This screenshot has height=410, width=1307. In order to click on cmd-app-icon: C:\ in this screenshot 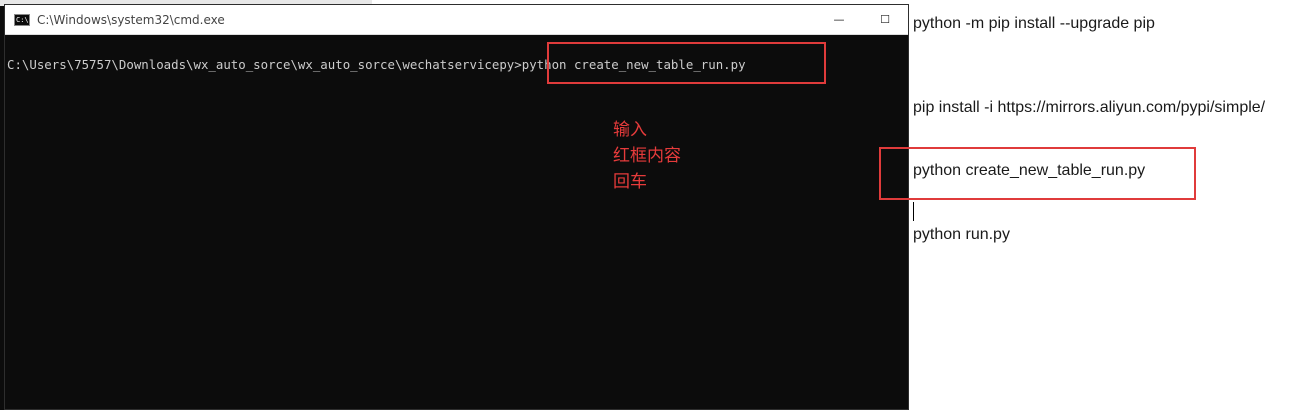, I will do `click(22, 19)`.